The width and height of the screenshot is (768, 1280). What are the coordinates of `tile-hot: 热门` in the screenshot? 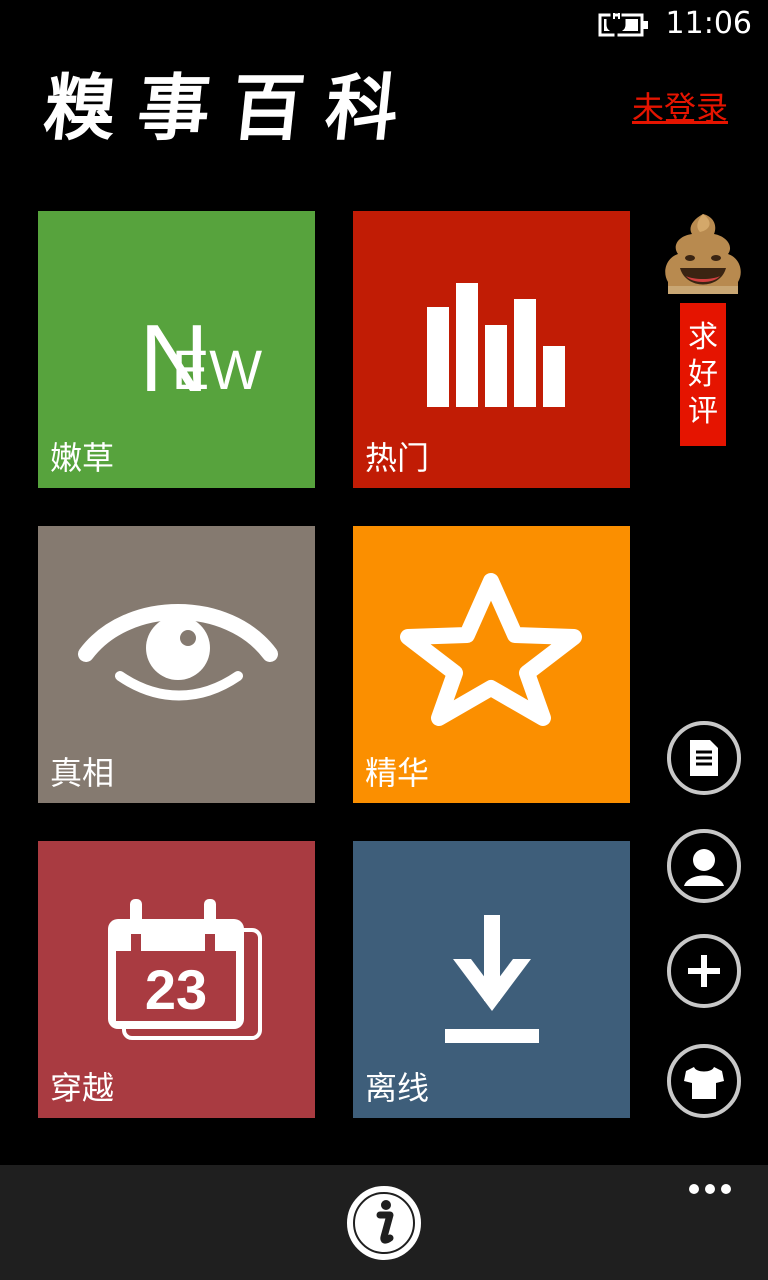 It's located at (491, 349).